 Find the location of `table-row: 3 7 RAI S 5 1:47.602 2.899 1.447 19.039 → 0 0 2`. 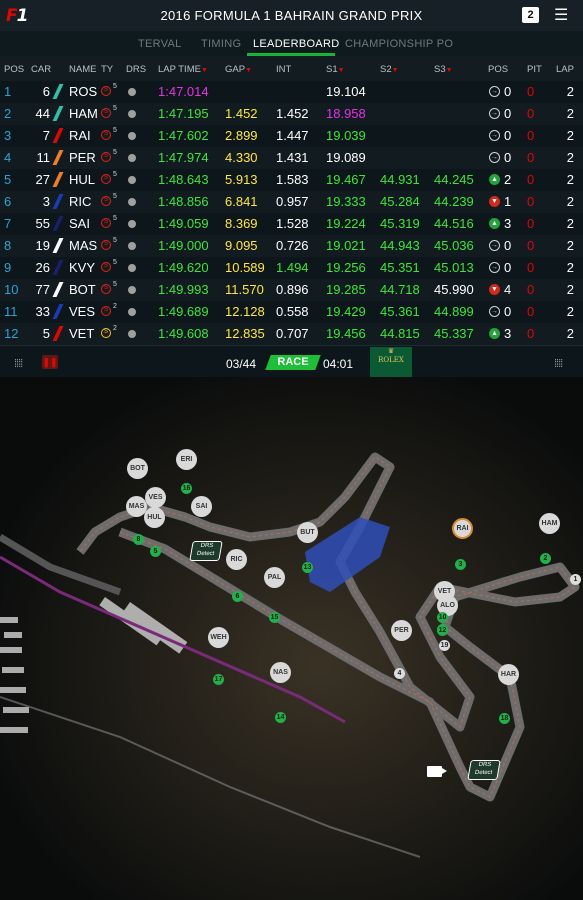

table-row: 3 7 RAI S 5 1:47.602 2.899 1.447 19.039 → 0 0 2 is located at coordinates (291, 136).